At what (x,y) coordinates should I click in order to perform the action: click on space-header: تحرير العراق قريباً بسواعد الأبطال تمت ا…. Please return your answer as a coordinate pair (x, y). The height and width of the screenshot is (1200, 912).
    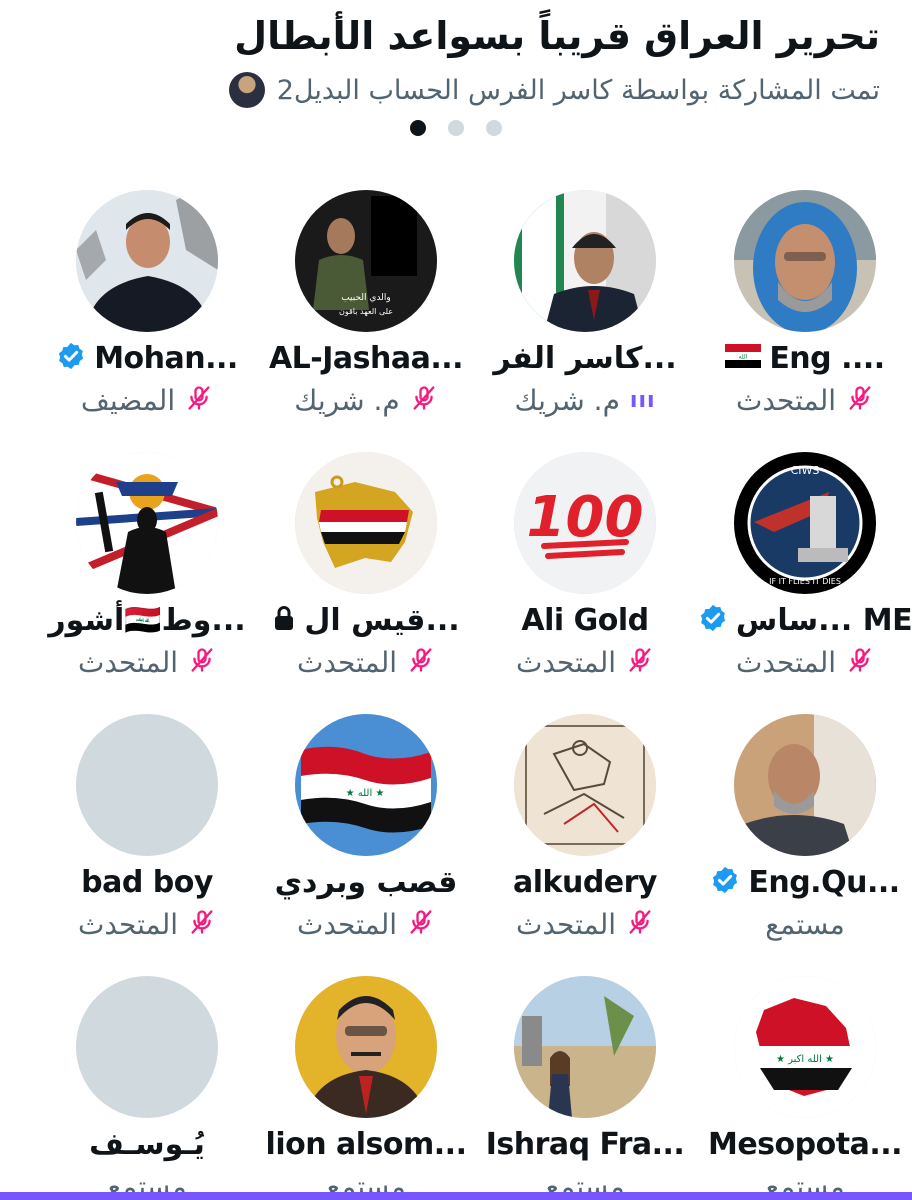
    Looking at the image, I should click on (456, 80).